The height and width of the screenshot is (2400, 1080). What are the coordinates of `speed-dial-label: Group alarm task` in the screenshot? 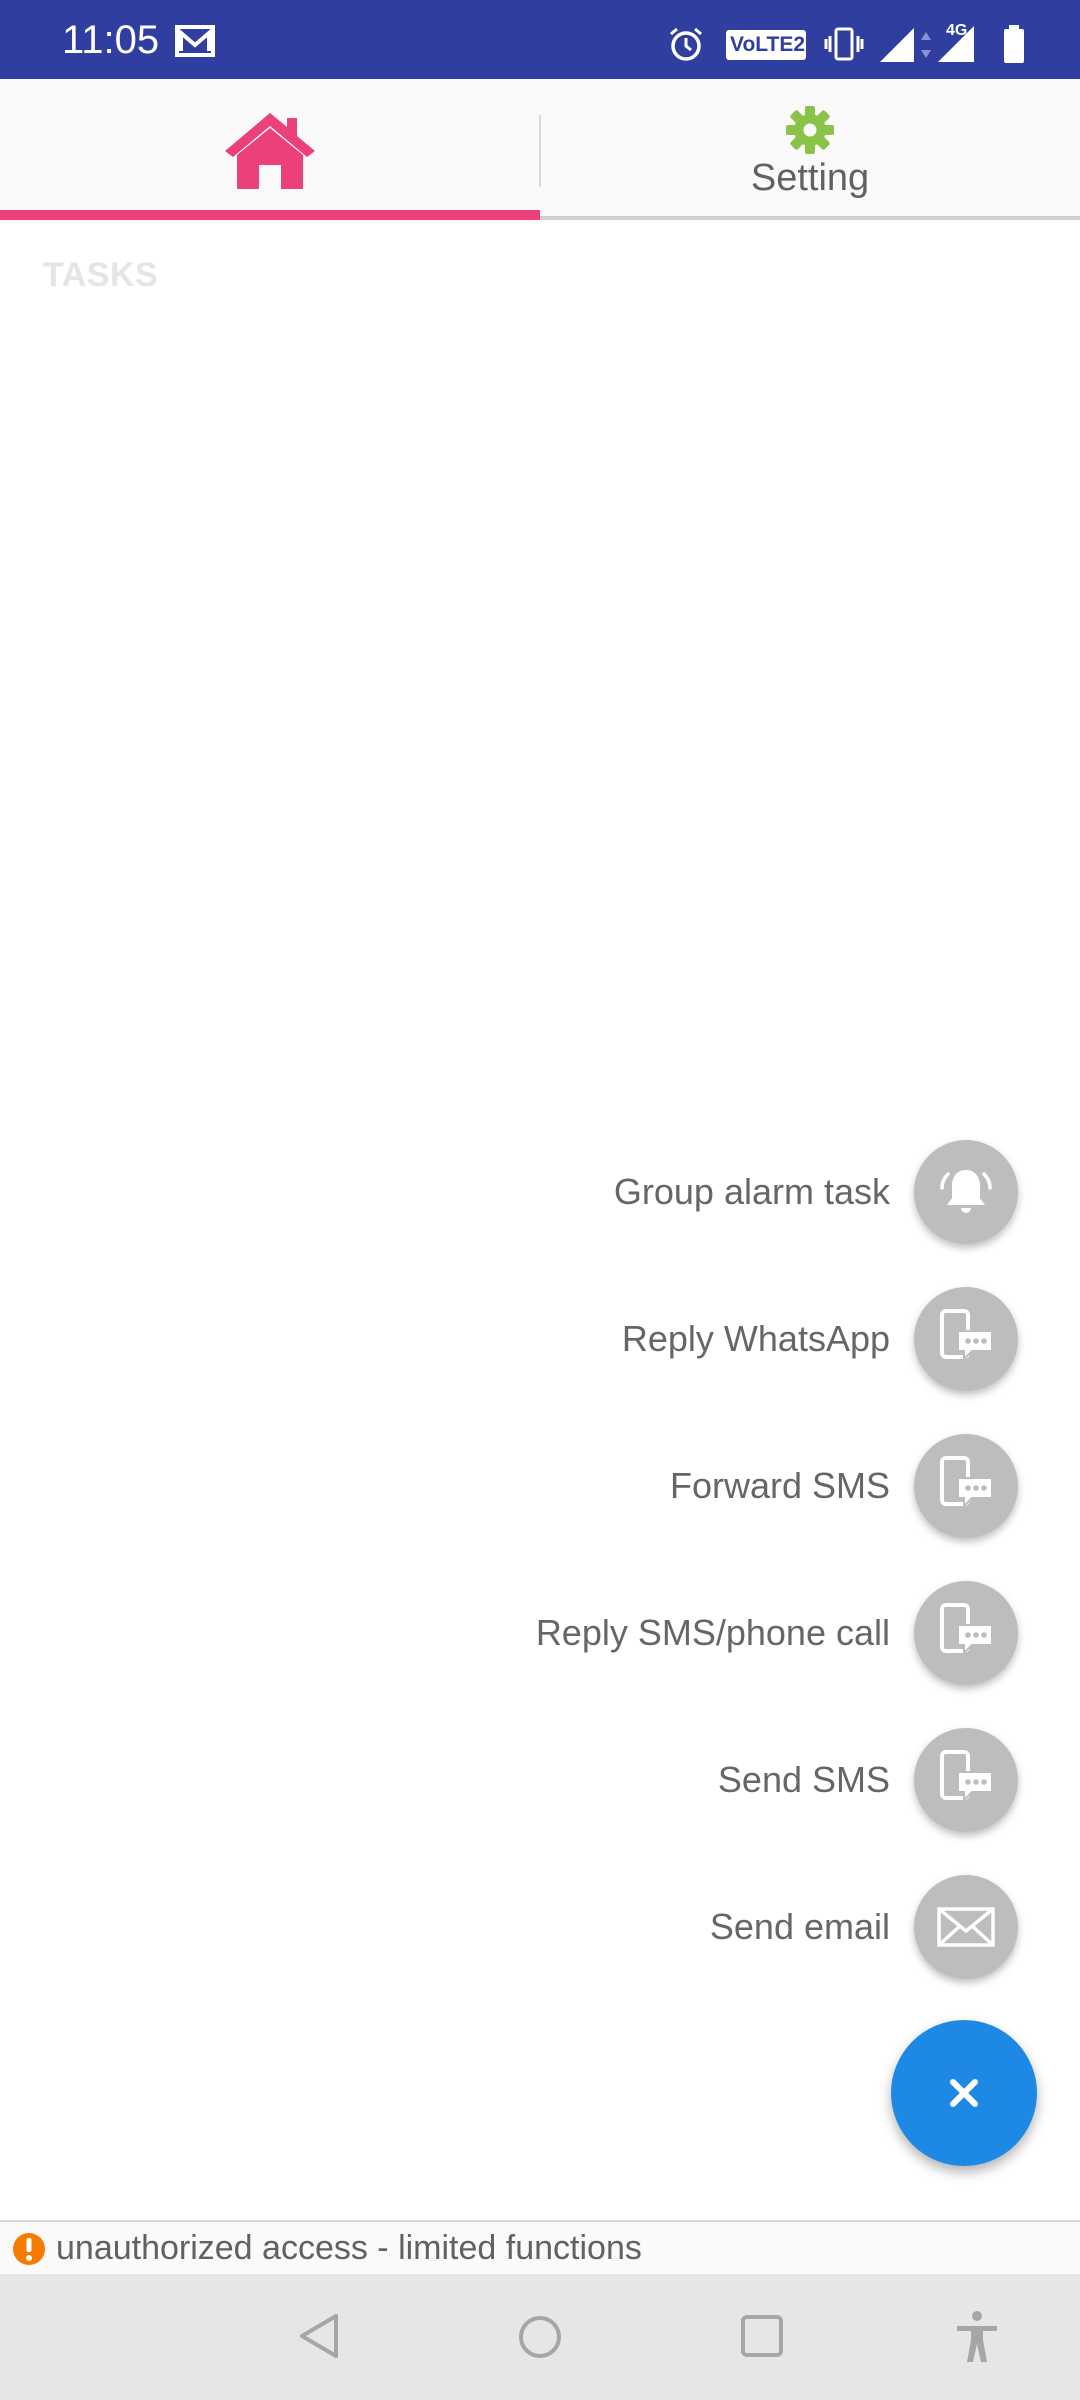 It's located at (752, 1192).